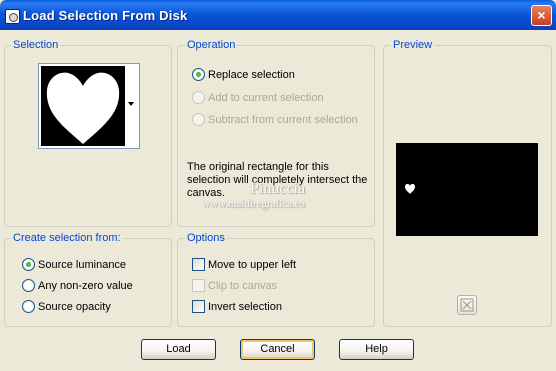 The width and height of the screenshot is (556, 371). Describe the element at coordinates (278, 188) in the screenshot. I see `watermark-name: Pinuccia` at that location.